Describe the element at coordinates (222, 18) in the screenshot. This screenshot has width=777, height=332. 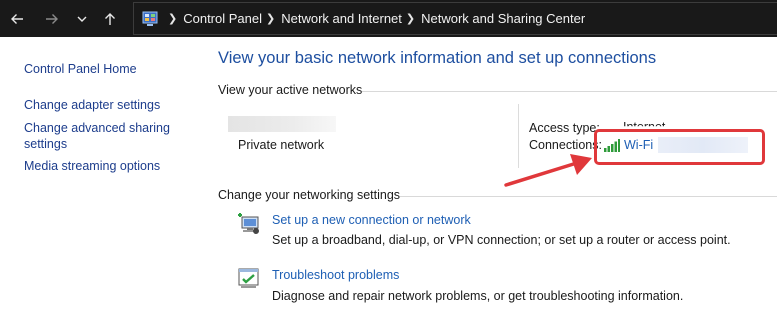
I see `breadcrumb-control-panel: Control Panel` at that location.